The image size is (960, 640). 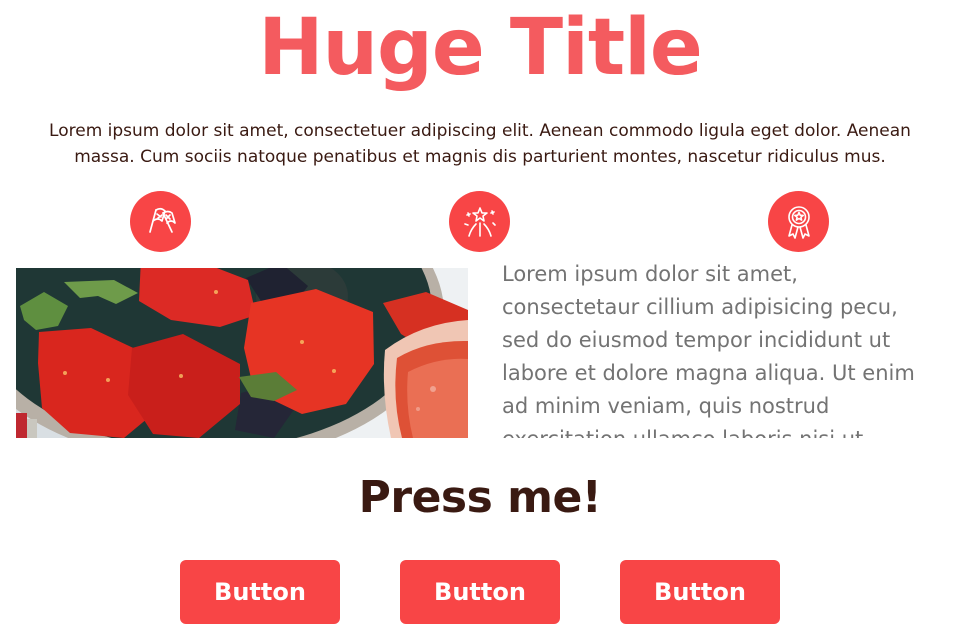 What do you see at coordinates (700, 592) in the screenshot?
I see `primary-button-3: Button` at bounding box center [700, 592].